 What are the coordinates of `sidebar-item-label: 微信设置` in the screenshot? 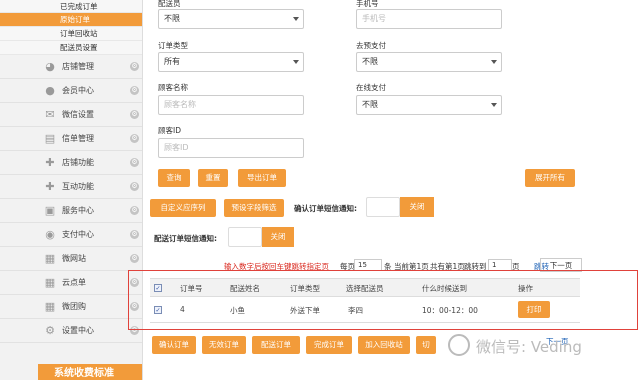 It's located at (78, 114).